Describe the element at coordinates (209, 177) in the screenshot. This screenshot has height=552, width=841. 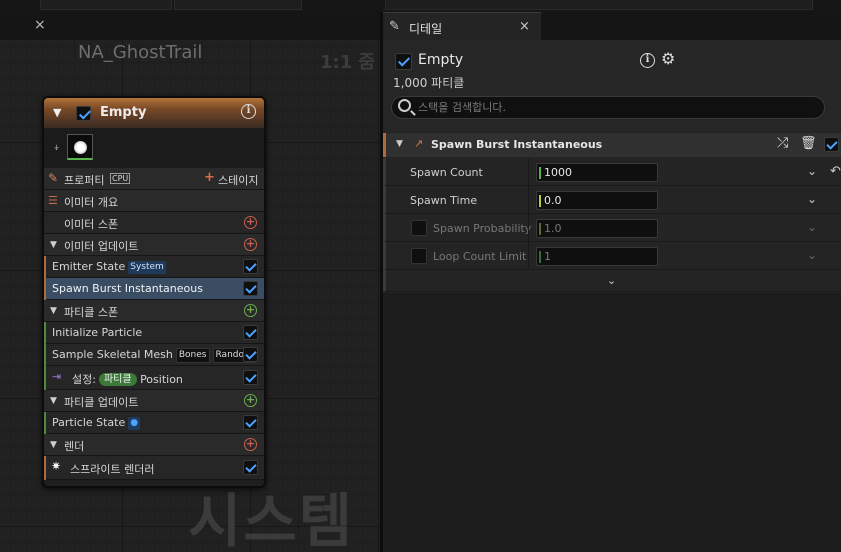
I see `add-stage-icon: +` at that location.